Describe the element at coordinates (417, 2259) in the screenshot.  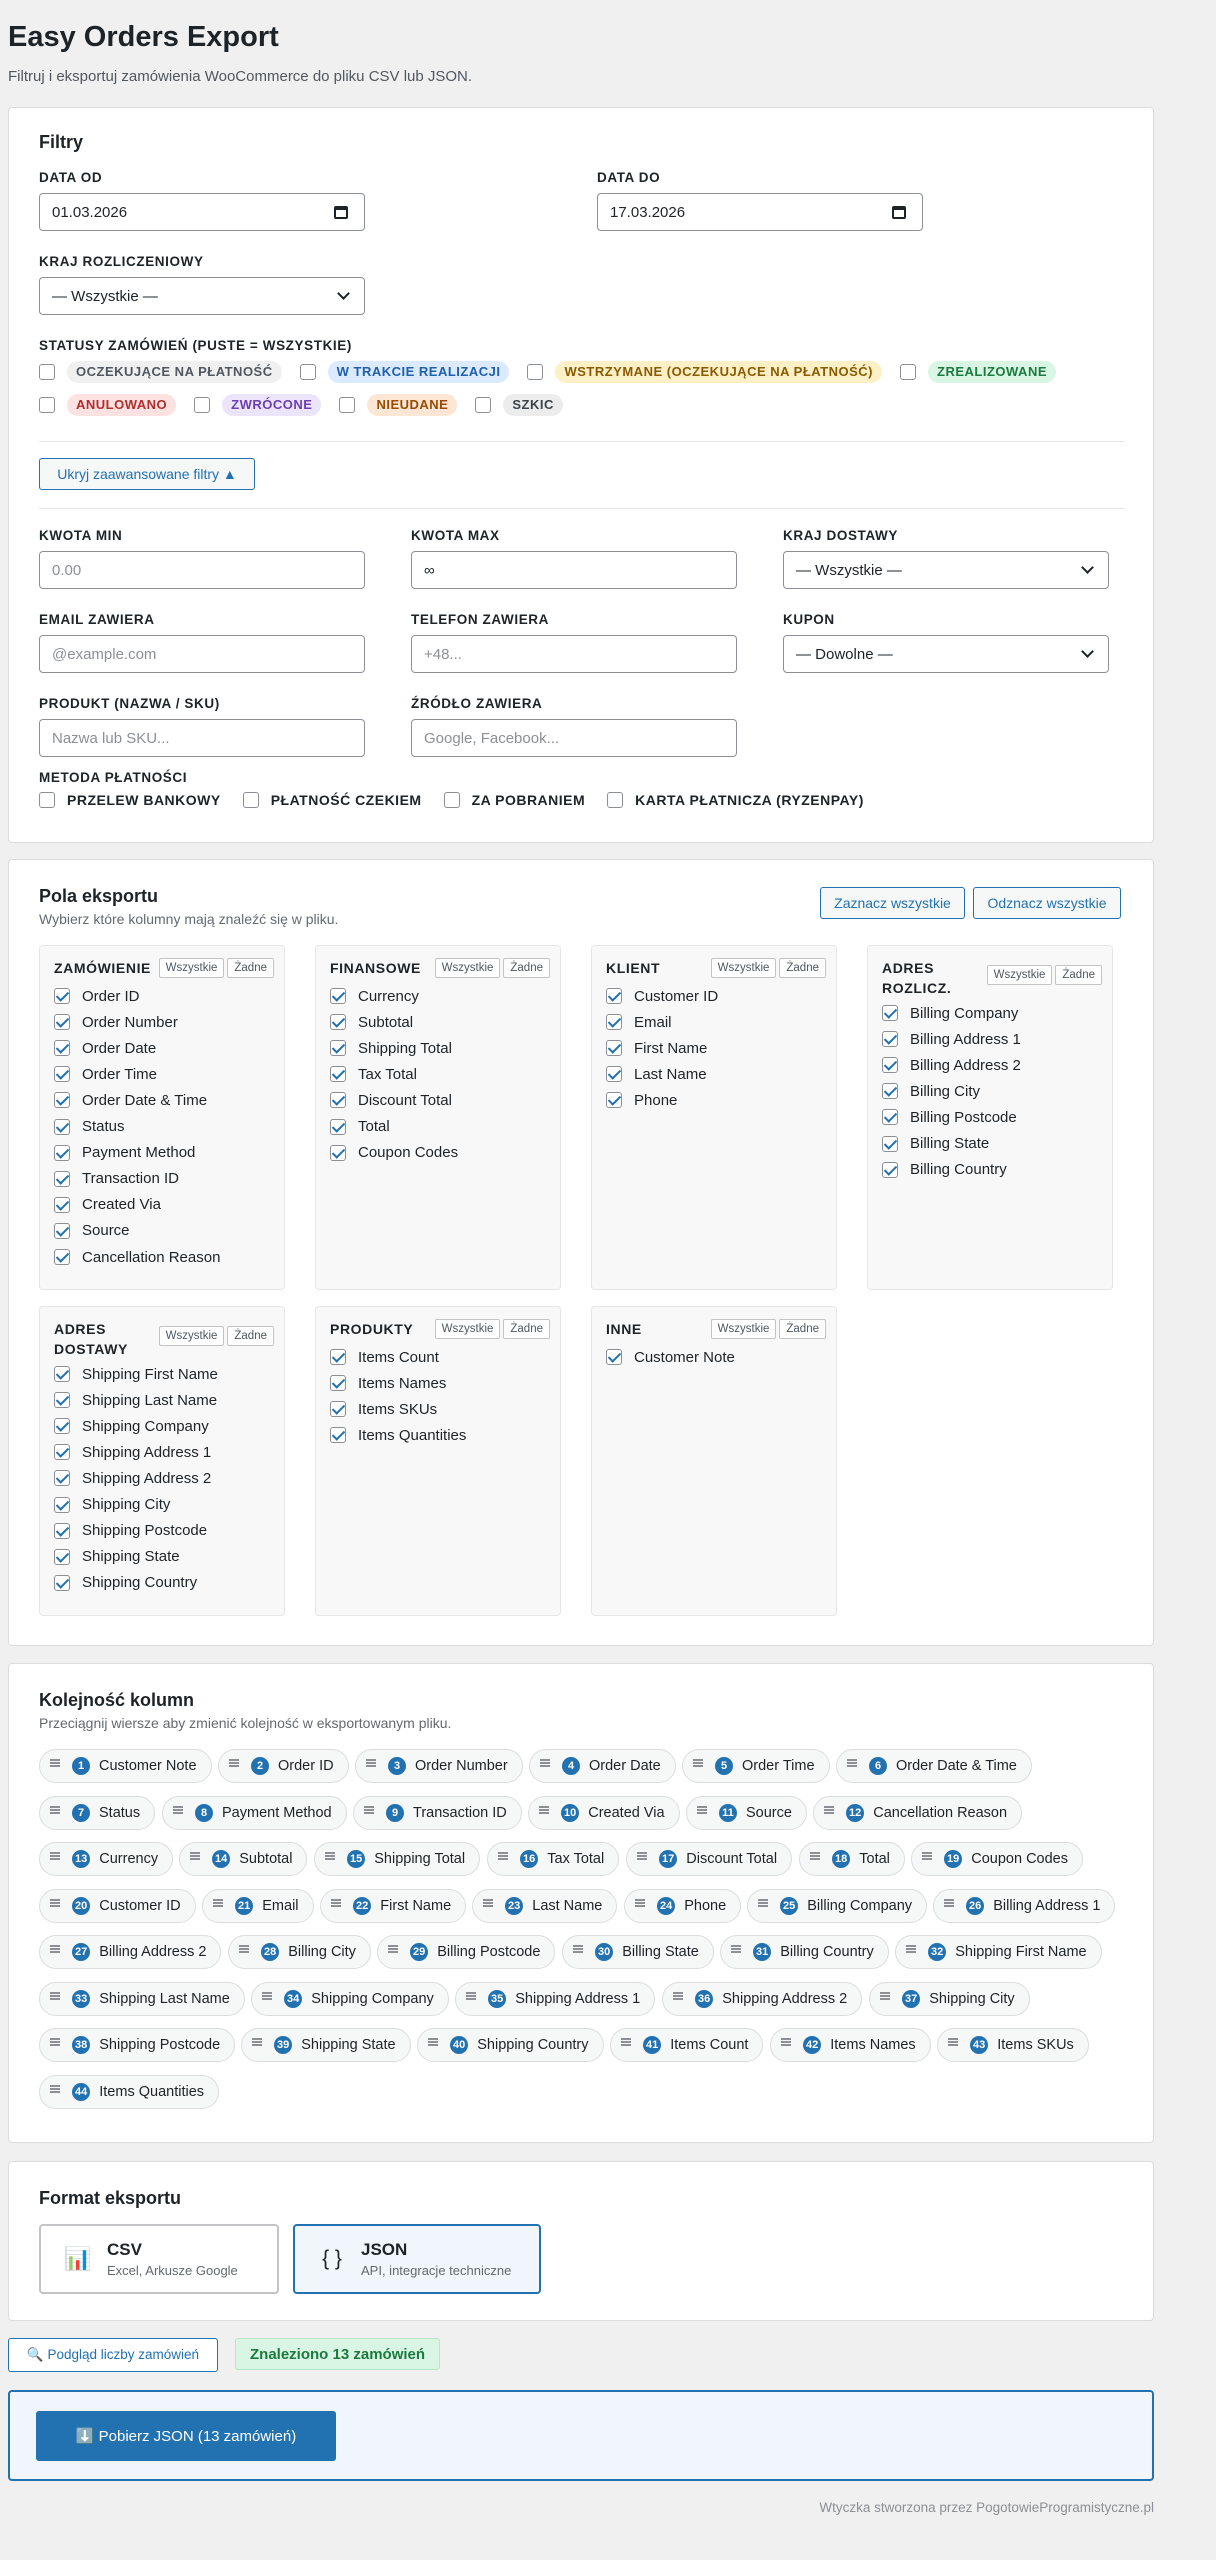
I see `format-option-json: { } JSON API, integracje techniczne` at that location.